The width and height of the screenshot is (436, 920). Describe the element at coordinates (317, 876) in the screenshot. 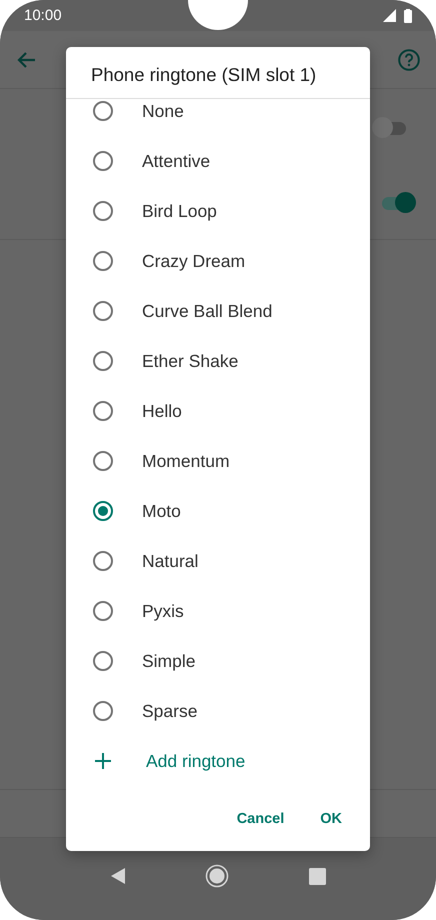

I see `recents-nav-icon` at that location.